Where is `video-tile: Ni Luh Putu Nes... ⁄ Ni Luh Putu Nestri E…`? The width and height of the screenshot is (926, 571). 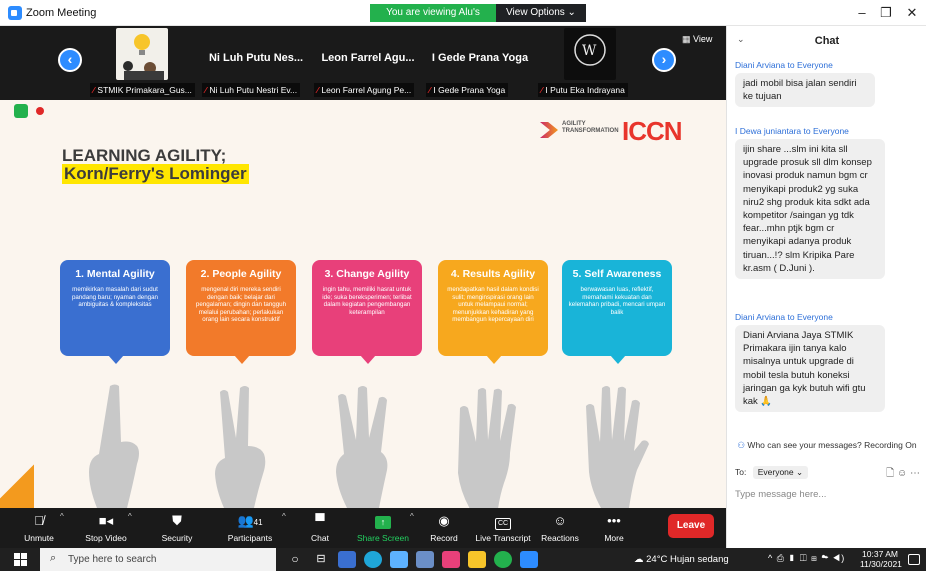
video-tile: Ni Luh Putu Nes... ⁄ Ni Luh Putu Nestri E… is located at coordinates (256, 63).